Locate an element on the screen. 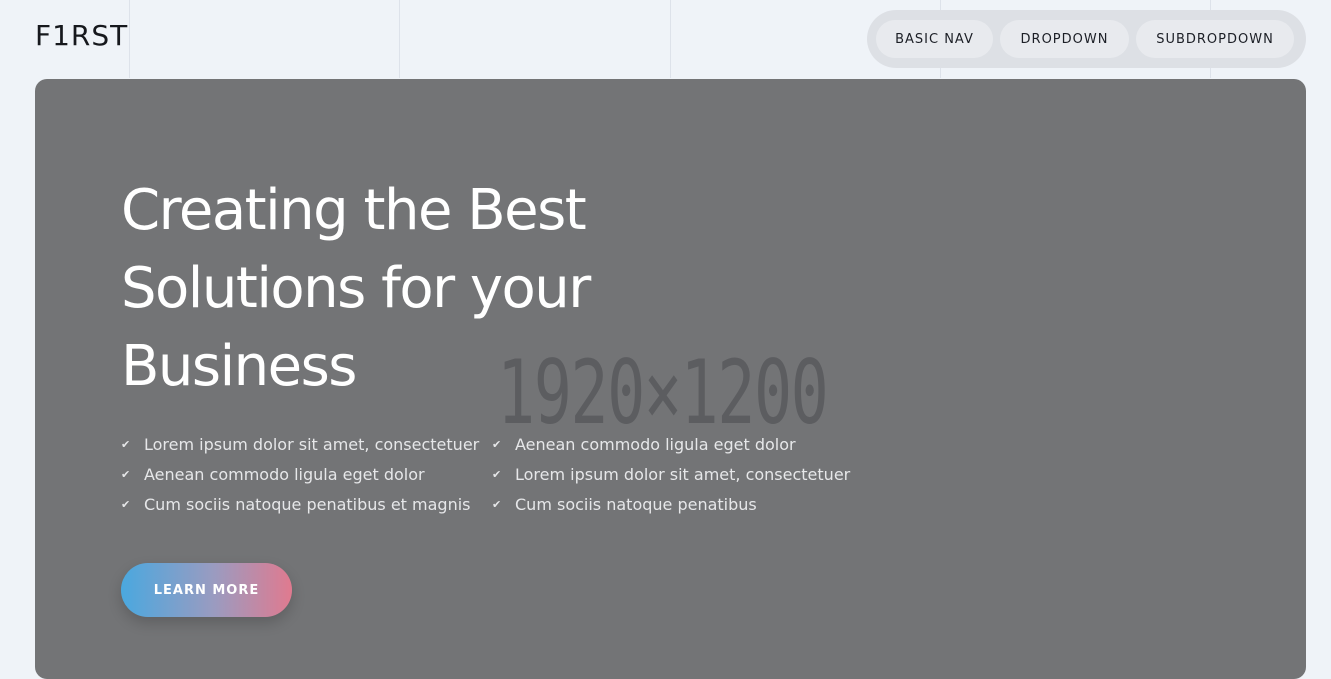  nav-subdropdown: SUBDROPDOWN is located at coordinates (1215, 39).